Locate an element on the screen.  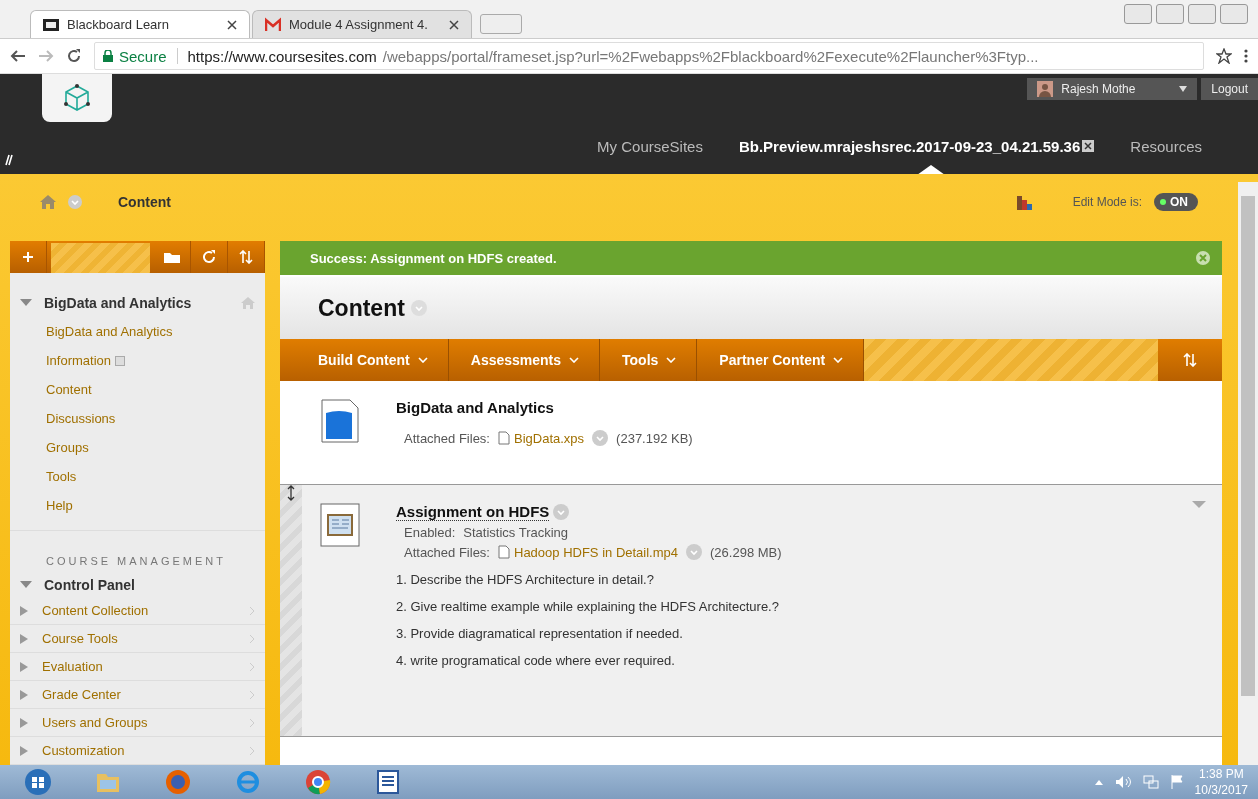
drag-handle-icon is located at coordinates (291, 493).